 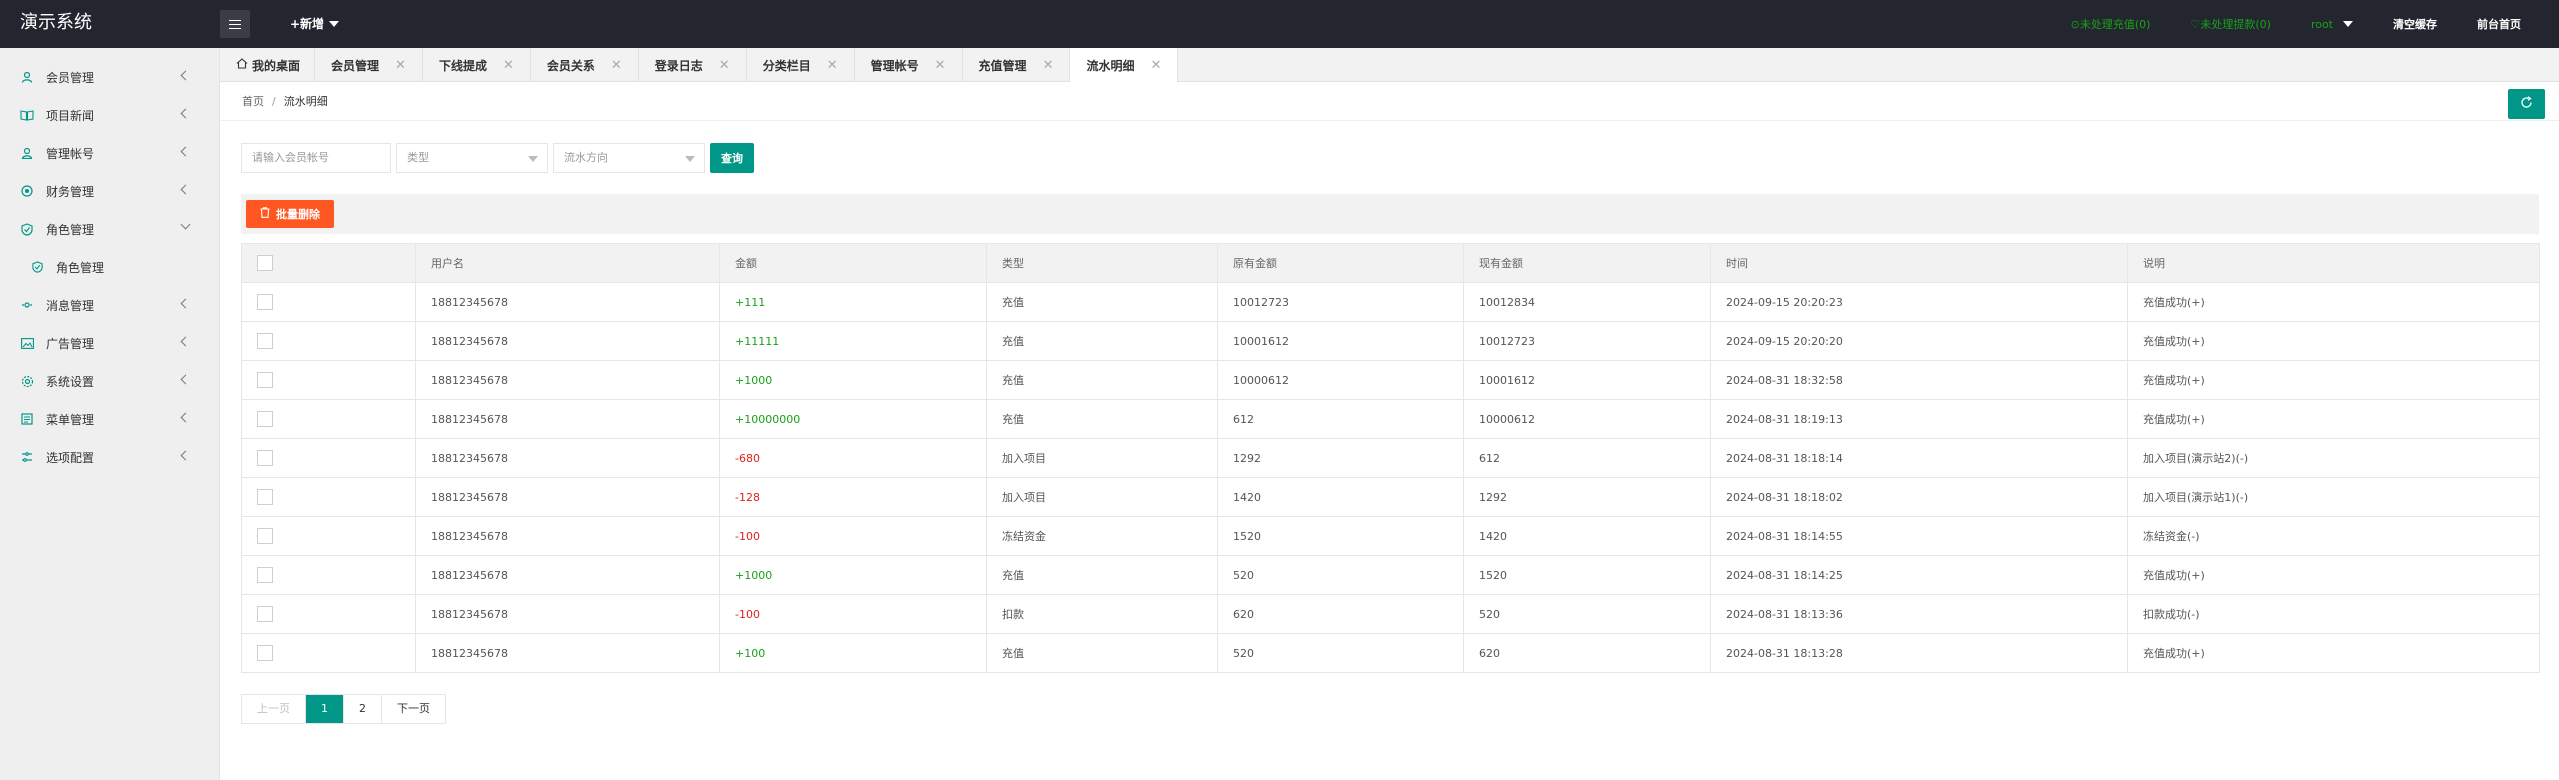 I want to click on pending-recharge-link: ⊙未处理充值(0), so click(x=2111, y=24).